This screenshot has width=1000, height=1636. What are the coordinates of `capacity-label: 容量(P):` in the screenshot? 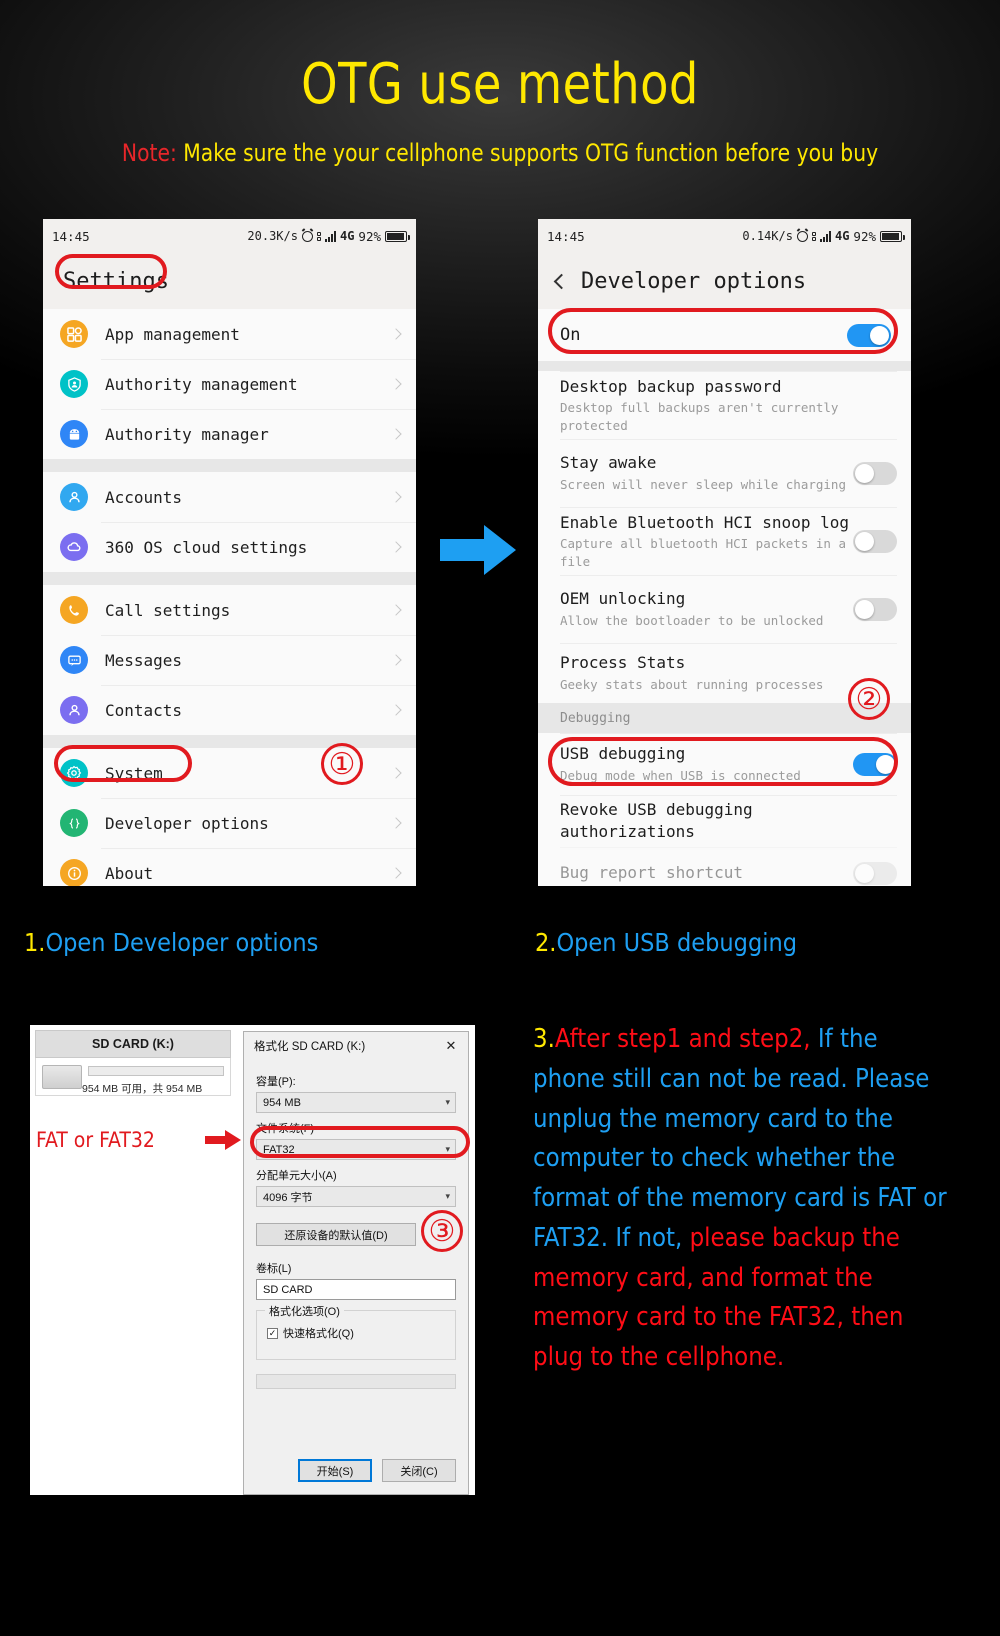 It's located at (276, 1082).